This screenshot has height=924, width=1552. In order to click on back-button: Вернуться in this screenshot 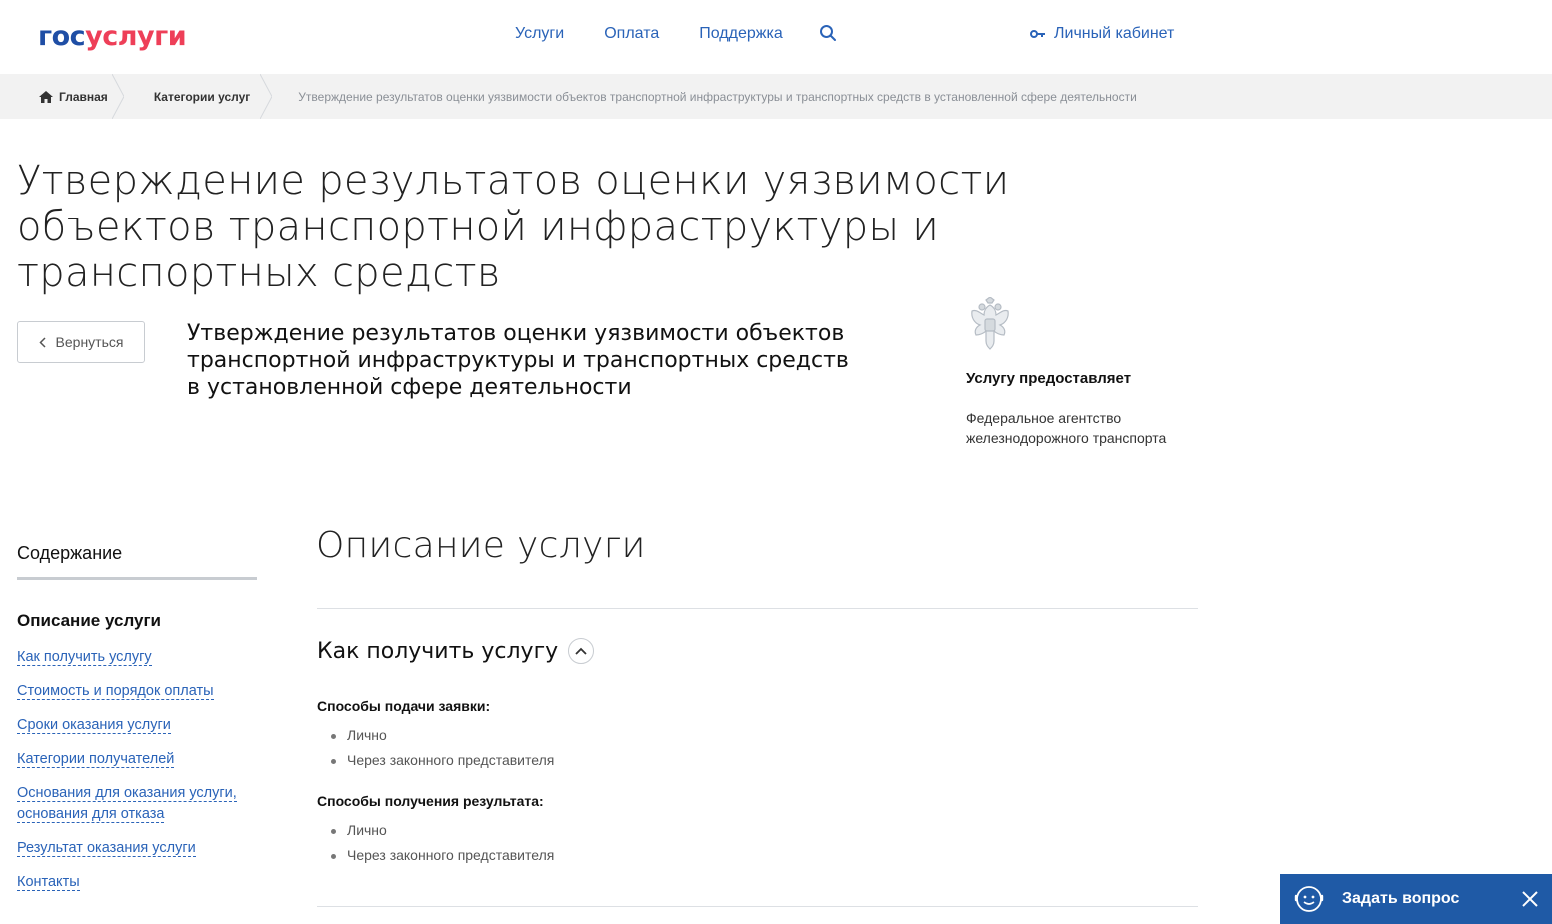, I will do `click(81, 342)`.